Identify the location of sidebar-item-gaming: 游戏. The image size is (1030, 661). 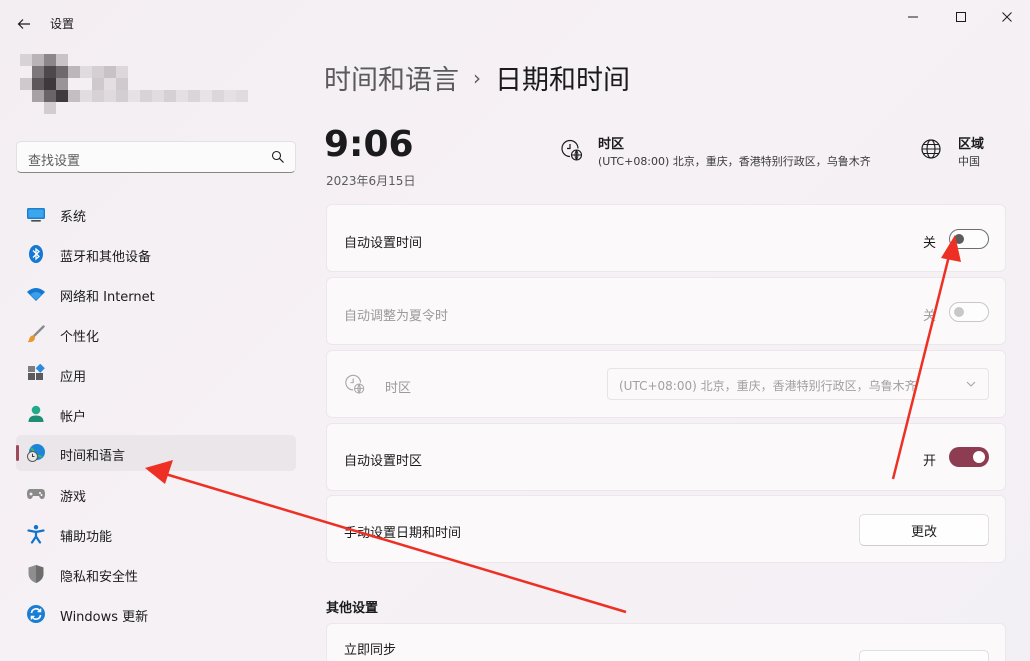
(156, 494).